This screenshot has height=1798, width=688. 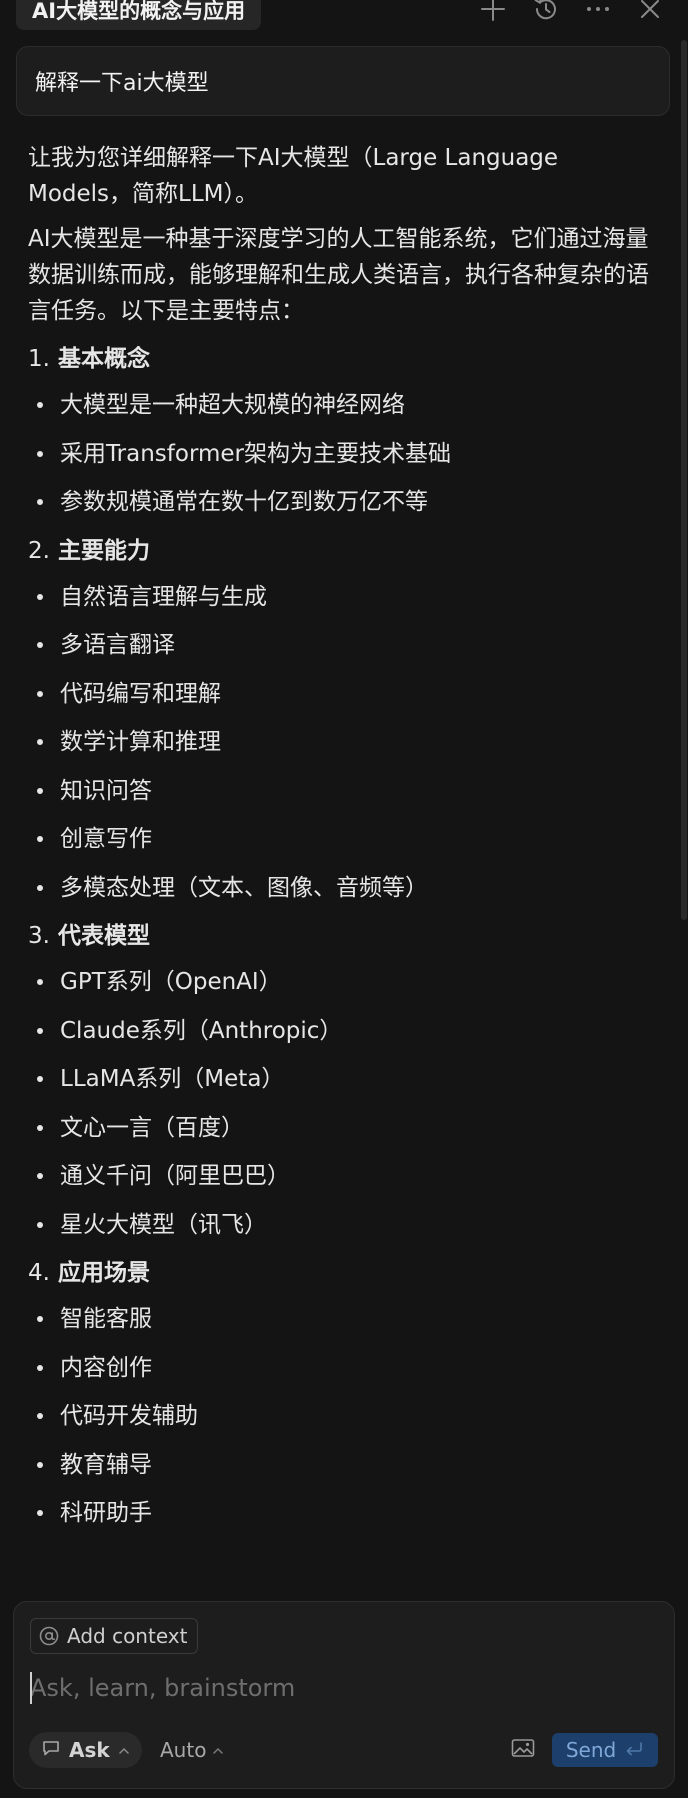 What do you see at coordinates (343, 81) in the screenshot?
I see `user-query-bubble: 解释一下ai大模型` at bounding box center [343, 81].